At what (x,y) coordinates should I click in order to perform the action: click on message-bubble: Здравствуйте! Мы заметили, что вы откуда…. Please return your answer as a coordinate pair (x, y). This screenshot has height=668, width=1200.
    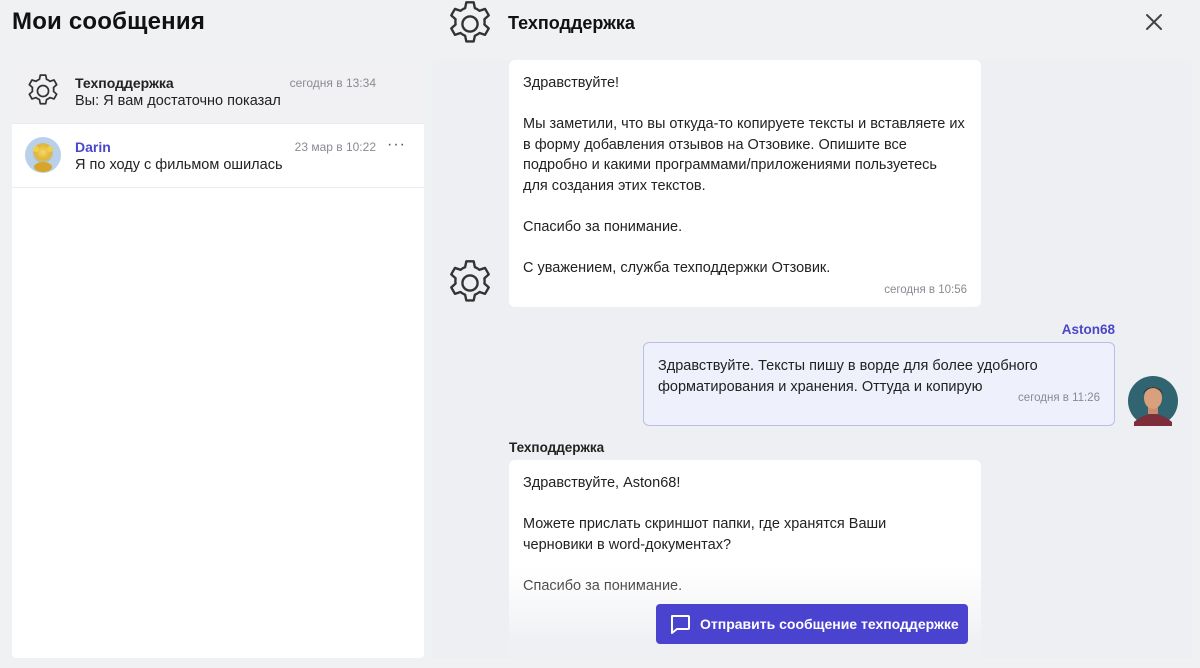
    Looking at the image, I should click on (745, 183).